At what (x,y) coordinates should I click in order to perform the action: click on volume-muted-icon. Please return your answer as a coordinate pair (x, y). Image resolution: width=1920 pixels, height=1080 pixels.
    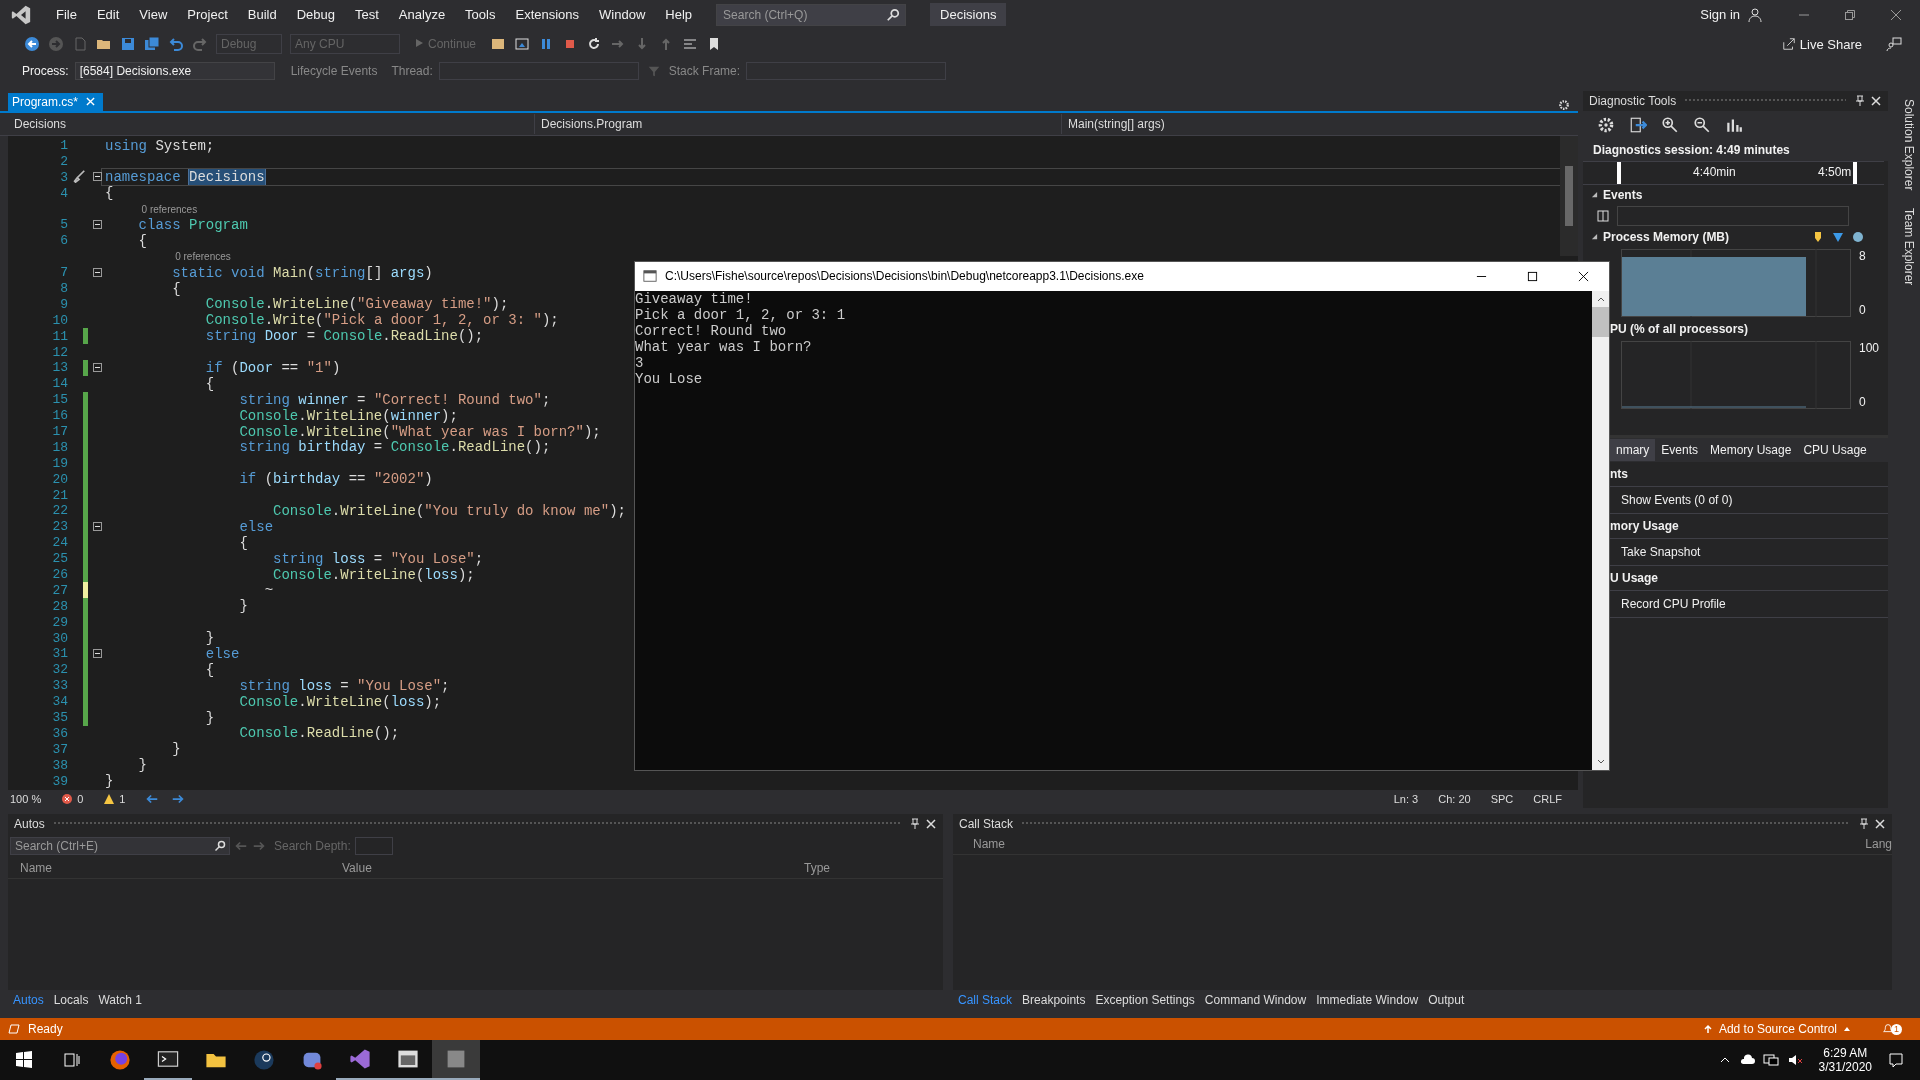
    Looking at the image, I should click on (1794, 1060).